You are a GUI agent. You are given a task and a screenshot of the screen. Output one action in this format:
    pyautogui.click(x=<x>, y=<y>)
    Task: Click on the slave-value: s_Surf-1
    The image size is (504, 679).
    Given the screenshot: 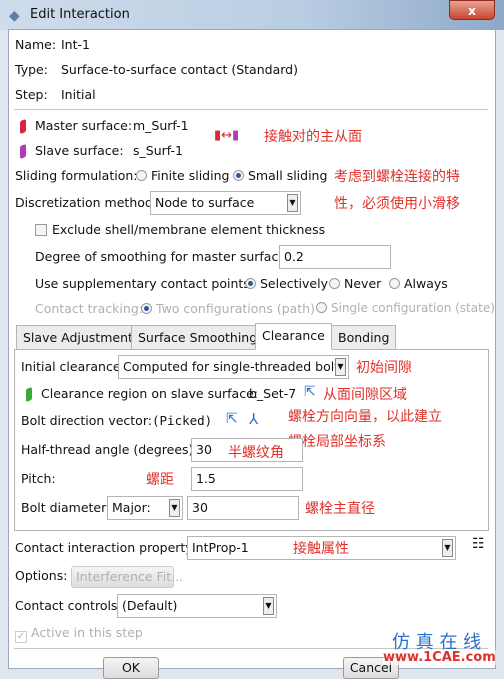 What is the action you would take?
    pyautogui.click(x=158, y=150)
    